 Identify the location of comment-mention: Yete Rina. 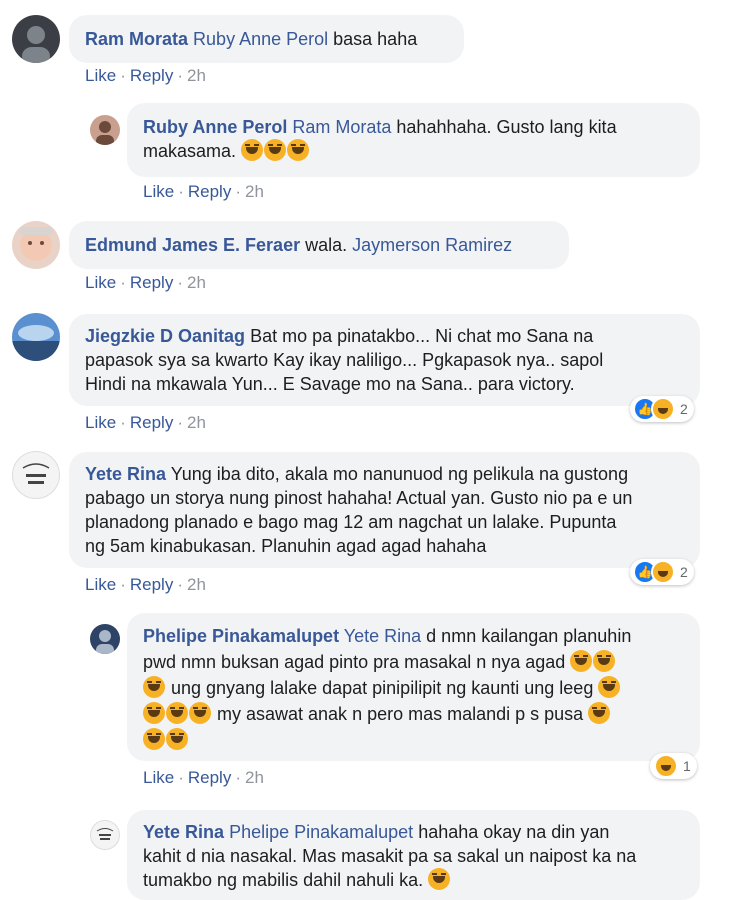
(382, 636).